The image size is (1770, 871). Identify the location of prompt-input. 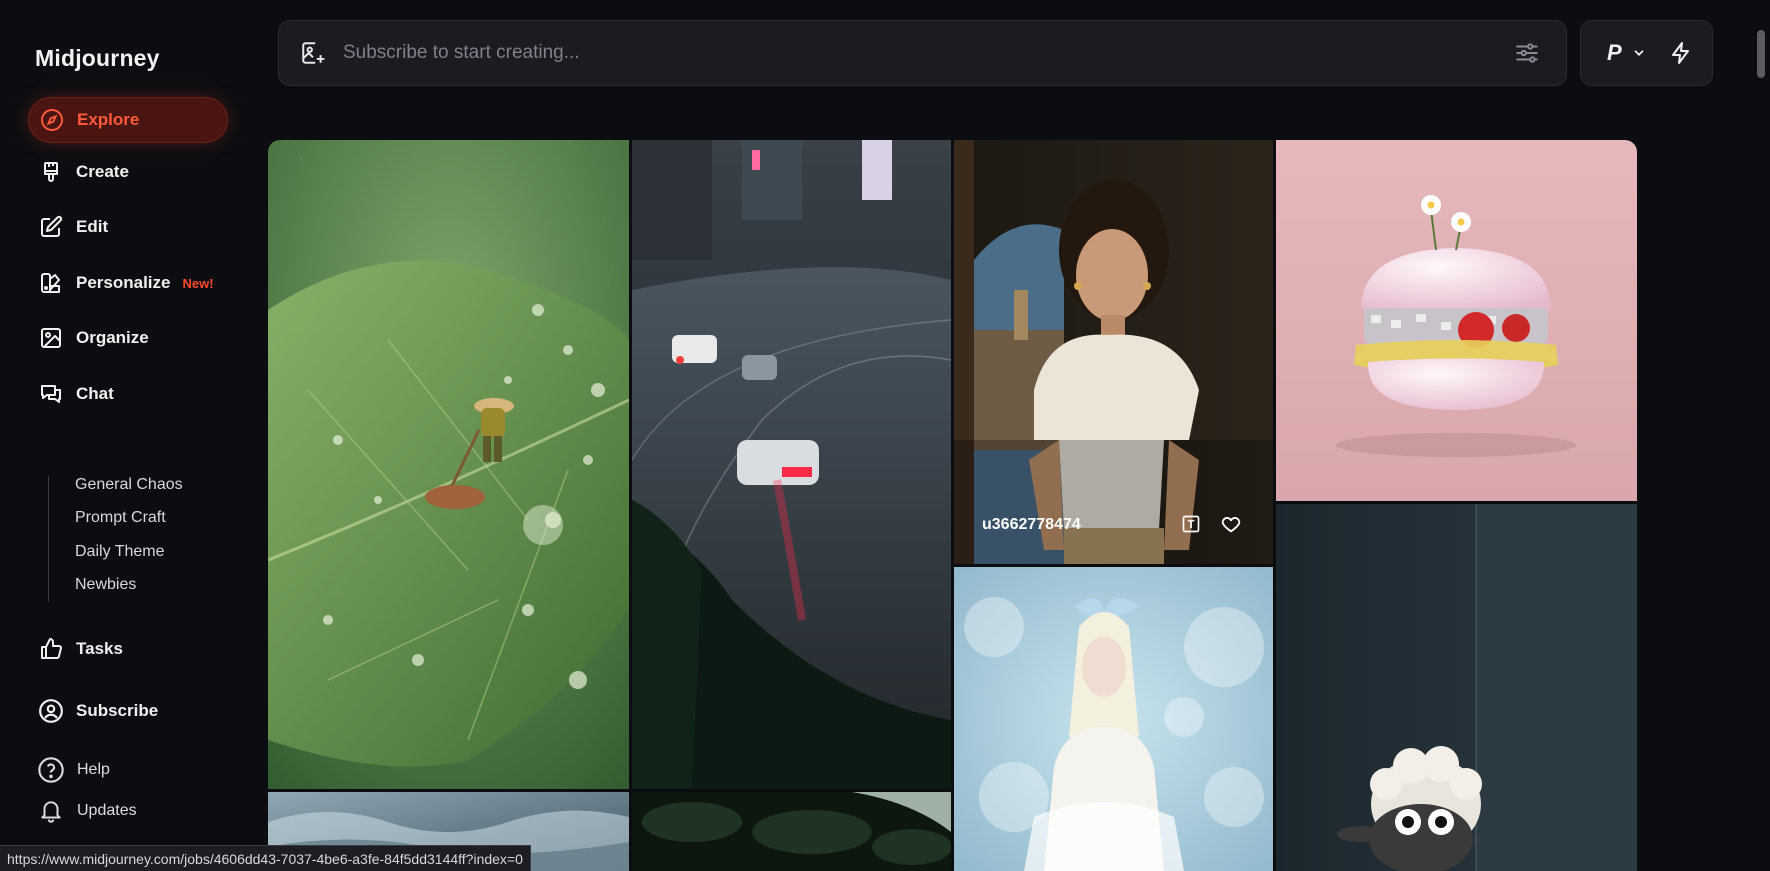
(927, 53).